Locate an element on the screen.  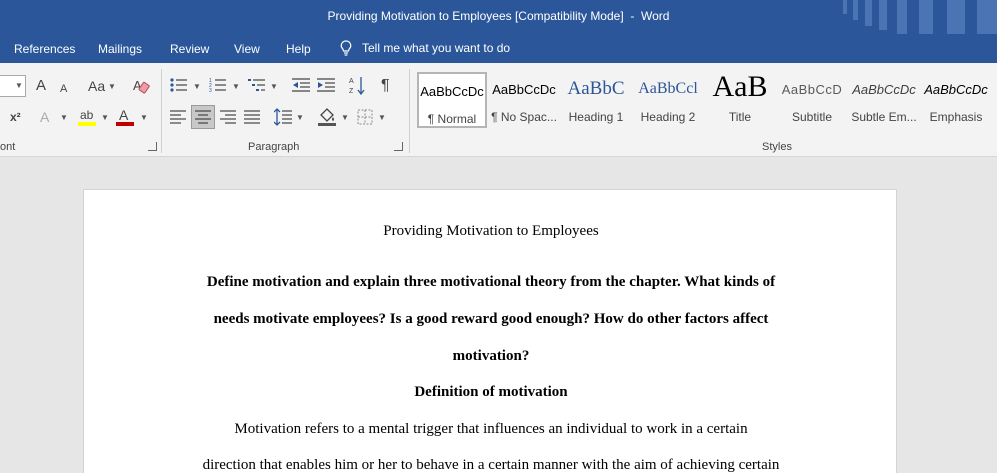
line-spacing-icon is located at coordinates (283, 117).